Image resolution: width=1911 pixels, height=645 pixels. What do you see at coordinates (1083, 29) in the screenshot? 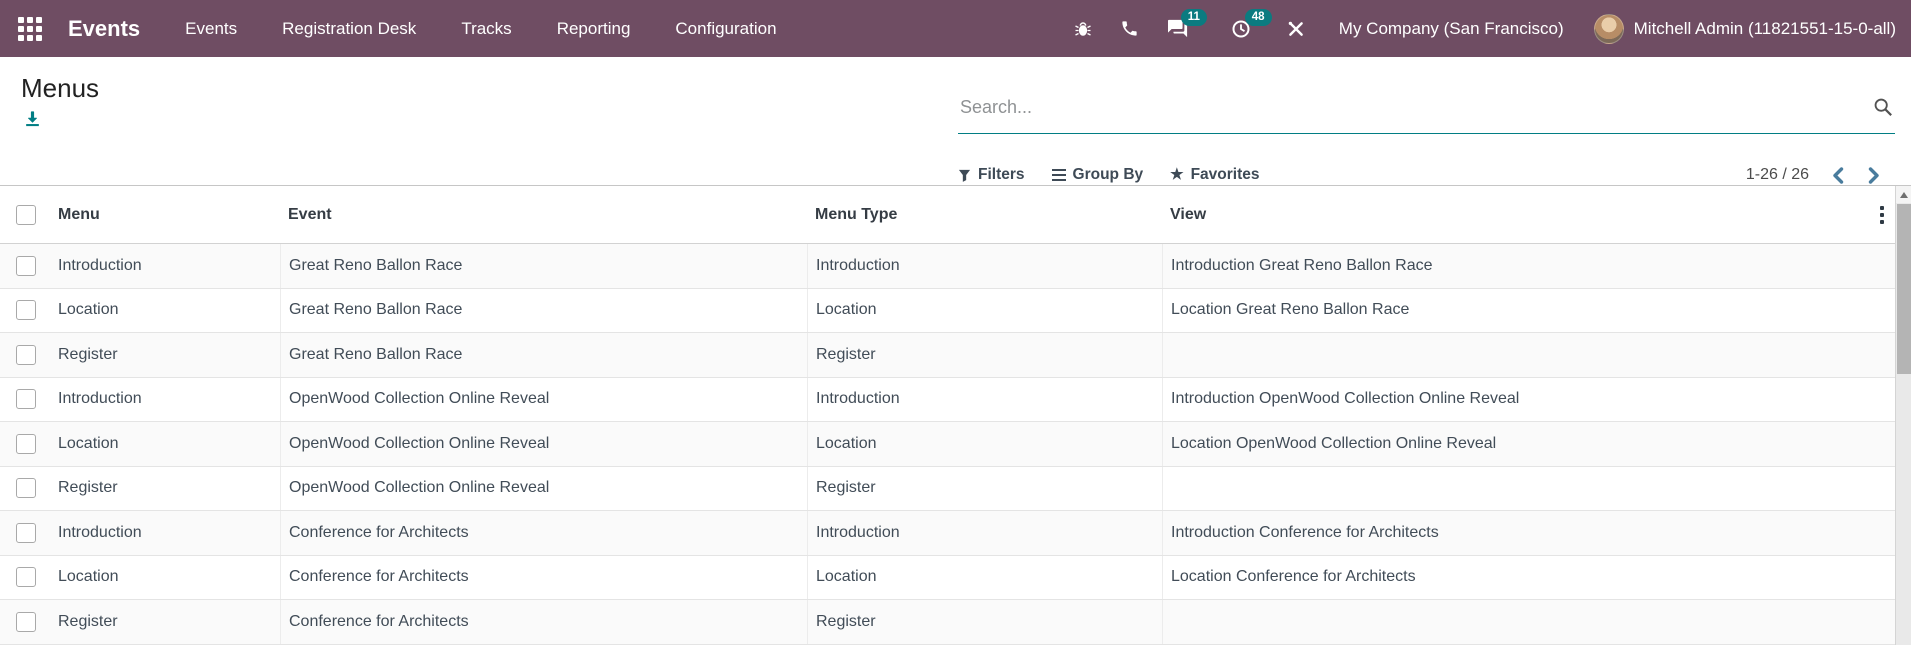
I see `bug-icon` at bounding box center [1083, 29].